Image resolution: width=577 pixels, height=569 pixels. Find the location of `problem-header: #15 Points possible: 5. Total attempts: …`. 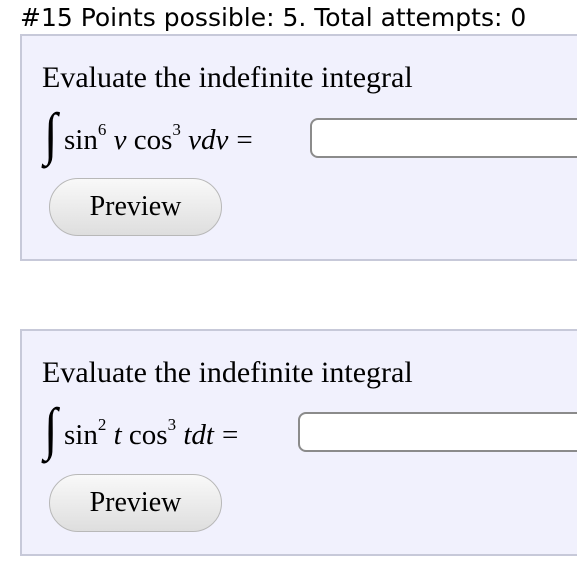

problem-header: #15 Points possible: 5. Total attempts: … is located at coordinates (273, 17).